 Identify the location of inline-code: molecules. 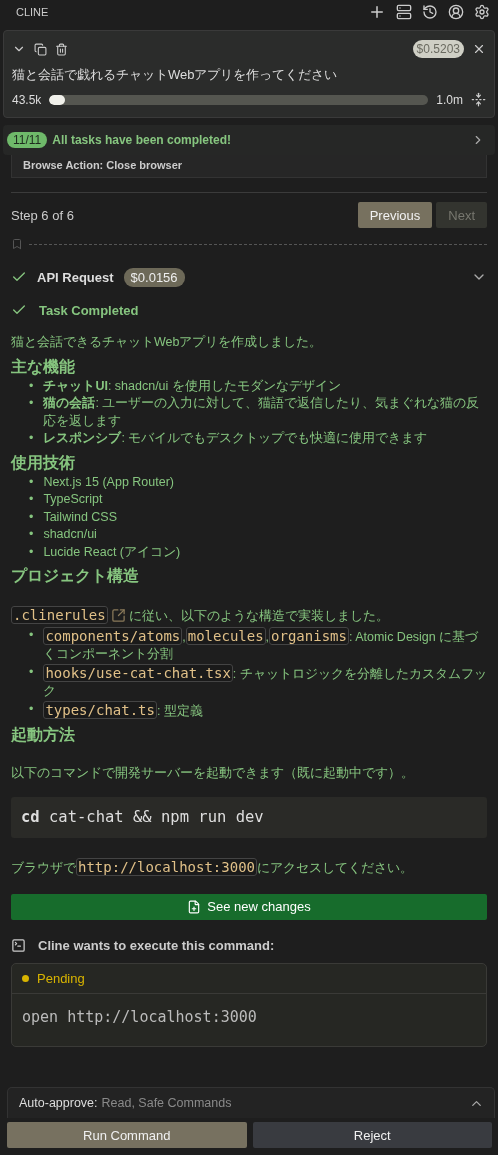
(225, 635).